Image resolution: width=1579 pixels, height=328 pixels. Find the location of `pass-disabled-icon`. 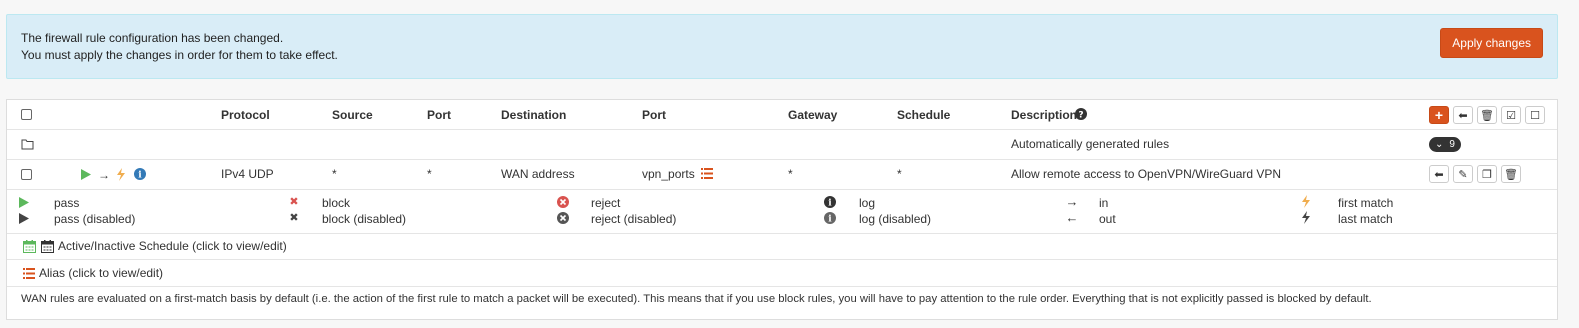

pass-disabled-icon is located at coordinates (26, 218).